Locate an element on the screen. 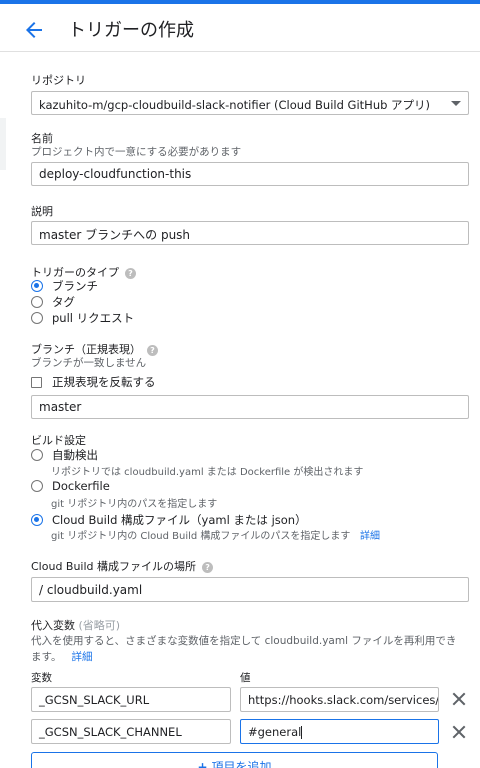  radio-cloudbuild-config: Cloud Build 構成ファイル（yaml または json） is located at coordinates (169, 520).